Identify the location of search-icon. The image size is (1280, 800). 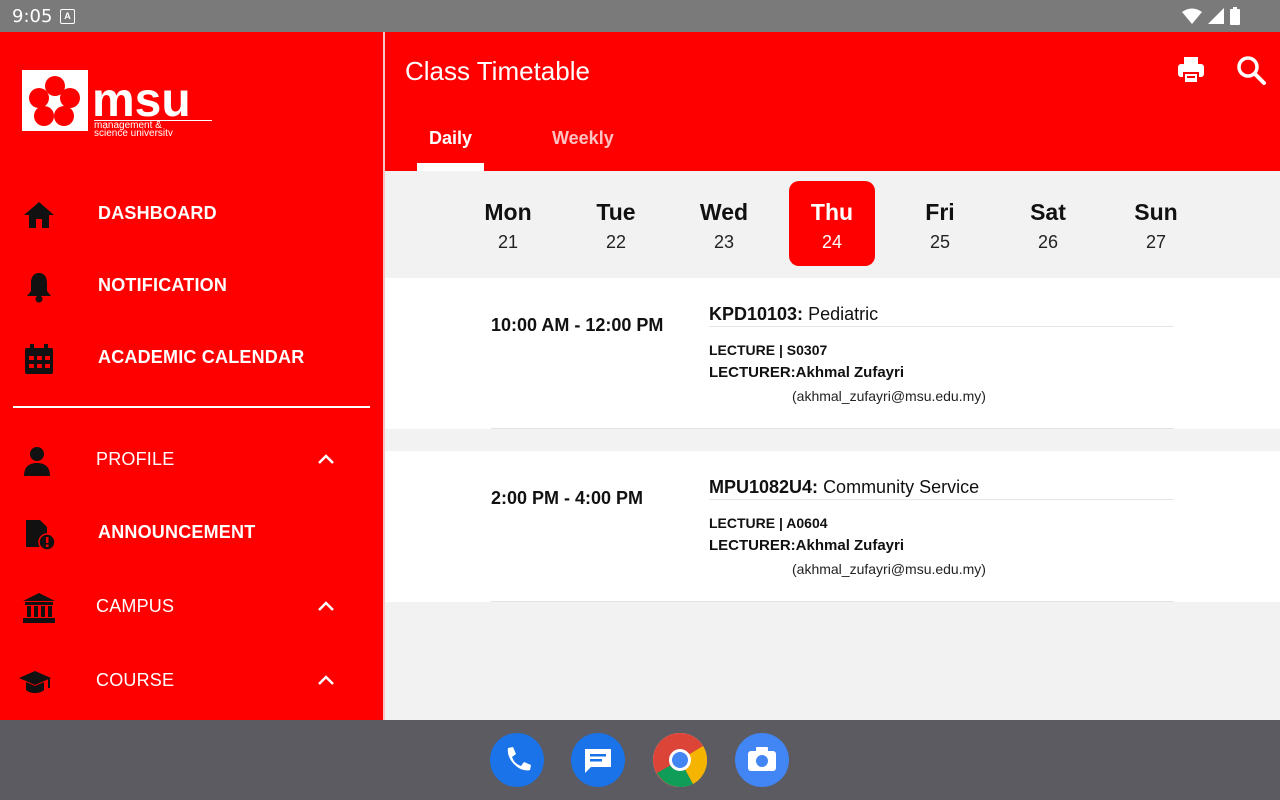
(1251, 70).